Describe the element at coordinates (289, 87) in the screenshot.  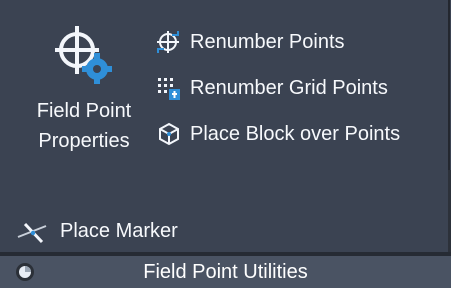
I see `renumber-grid-points-label: Renumber Grid Points` at that location.